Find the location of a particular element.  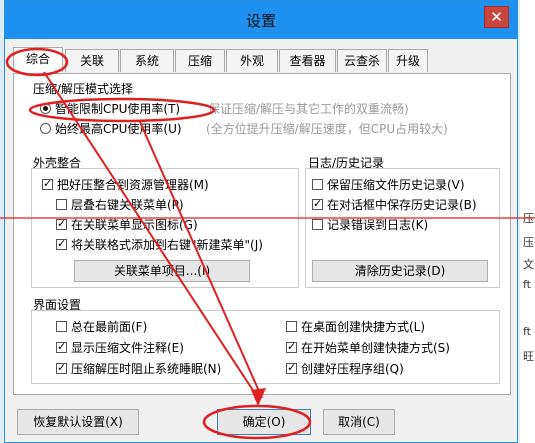

show-comment-checkbox: 显示压缩文件注释(E) is located at coordinates (120, 347).